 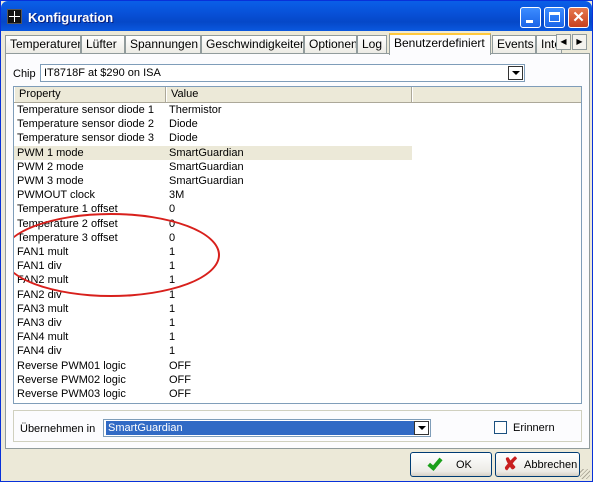 What do you see at coordinates (163, 44) in the screenshot?
I see `tab-spannungen: Spannungen` at bounding box center [163, 44].